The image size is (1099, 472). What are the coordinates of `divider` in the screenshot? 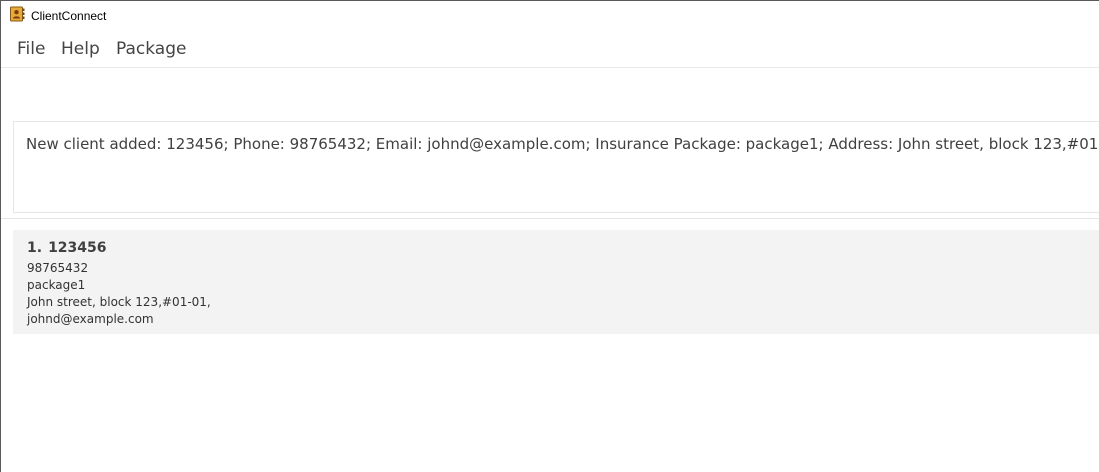 It's located at (550, 218).